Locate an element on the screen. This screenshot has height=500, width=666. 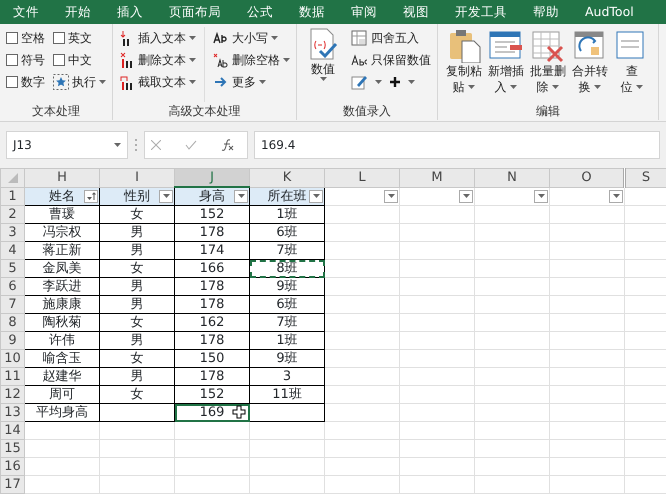
table-cell: 平均身高 is located at coordinates (62, 412).